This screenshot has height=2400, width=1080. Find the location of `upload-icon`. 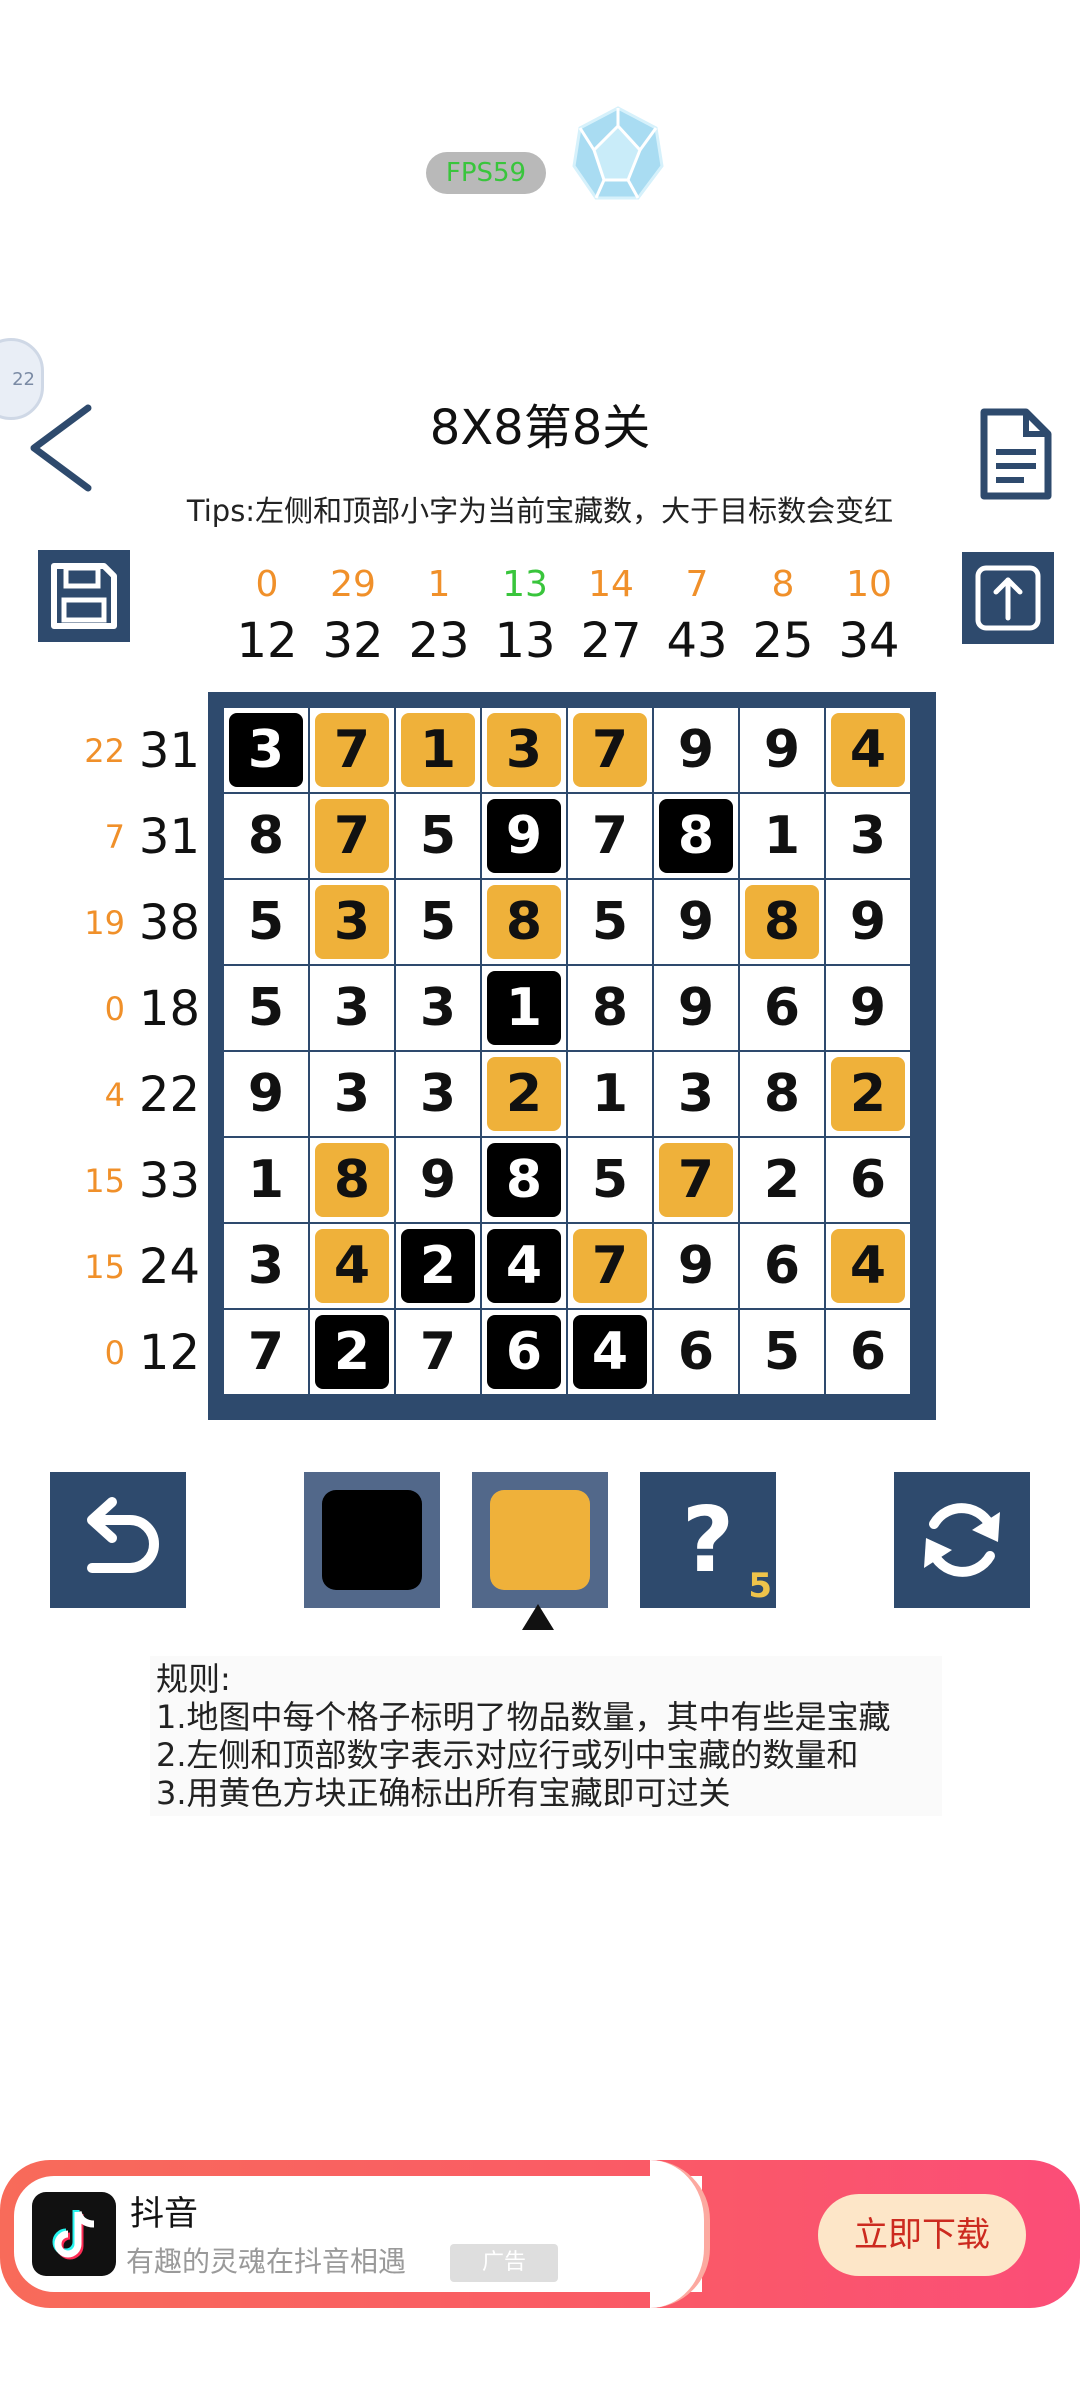

upload-icon is located at coordinates (1008, 598).